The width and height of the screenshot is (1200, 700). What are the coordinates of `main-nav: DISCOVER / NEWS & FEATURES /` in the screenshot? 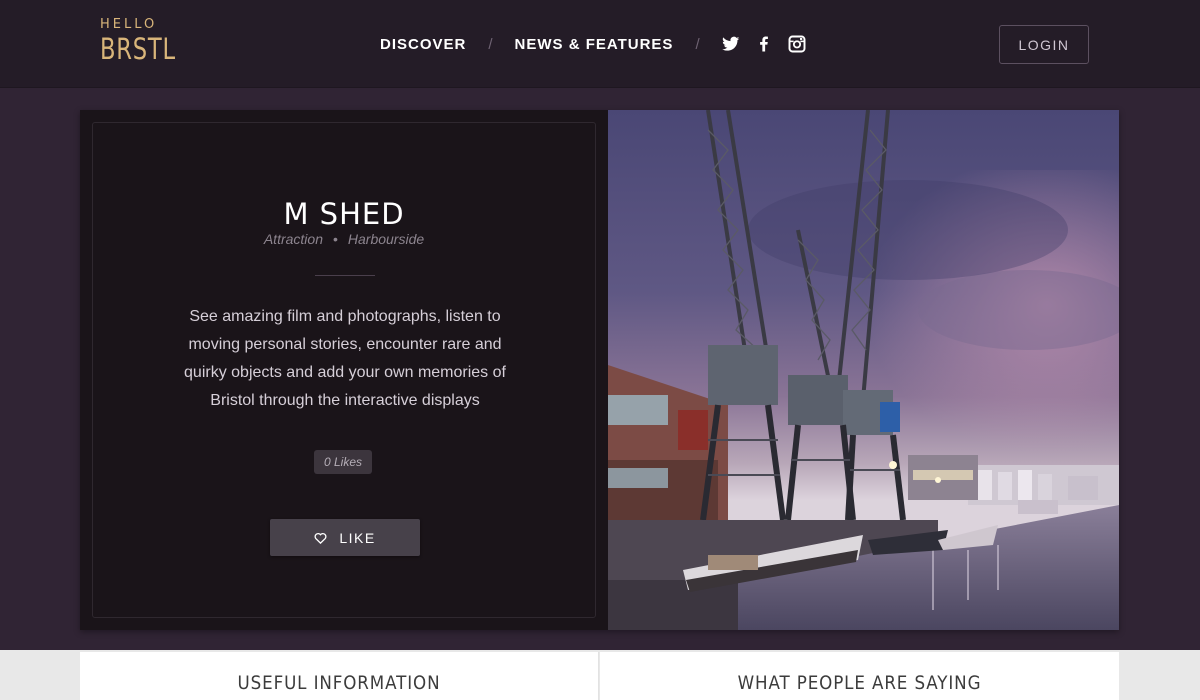 It's located at (600, 44).